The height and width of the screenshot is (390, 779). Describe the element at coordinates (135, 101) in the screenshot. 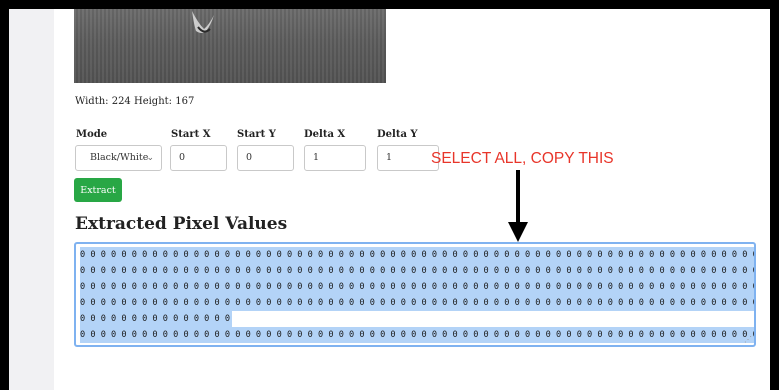

I see `image-dimensions: Width: 224 Height: 167` at that location.